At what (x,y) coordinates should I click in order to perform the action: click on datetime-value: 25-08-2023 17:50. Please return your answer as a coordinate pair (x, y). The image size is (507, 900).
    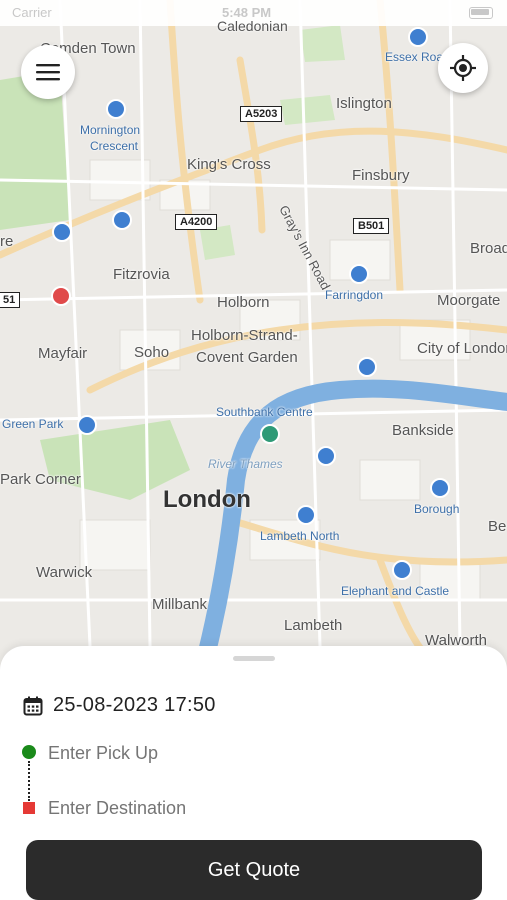
    Looking at the image, I should click on (134, 705).